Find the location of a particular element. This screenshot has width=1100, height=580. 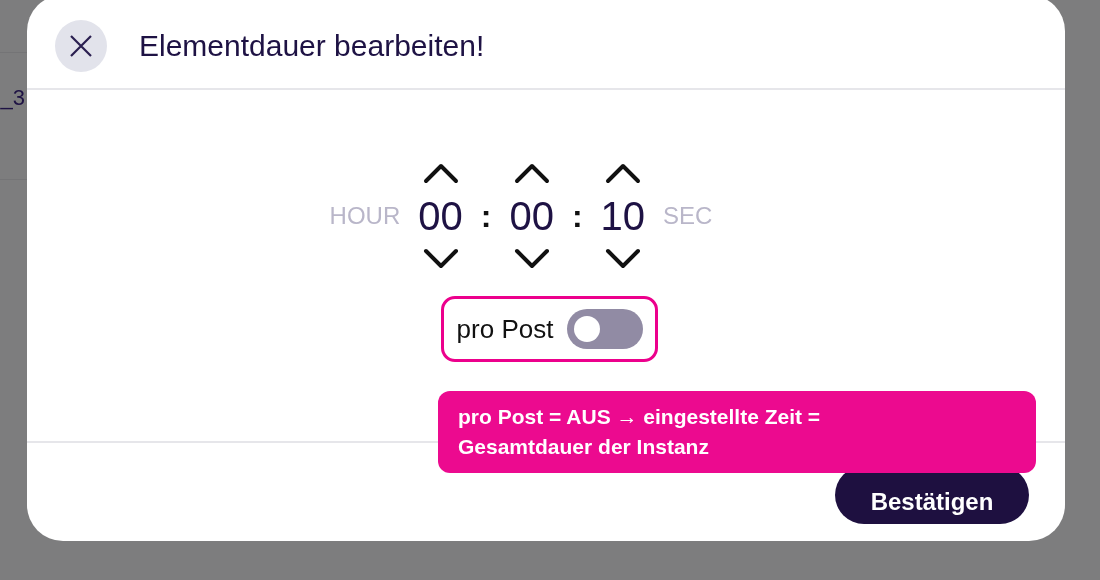

hour-label: HOUR is located at coordinates (365, 216).